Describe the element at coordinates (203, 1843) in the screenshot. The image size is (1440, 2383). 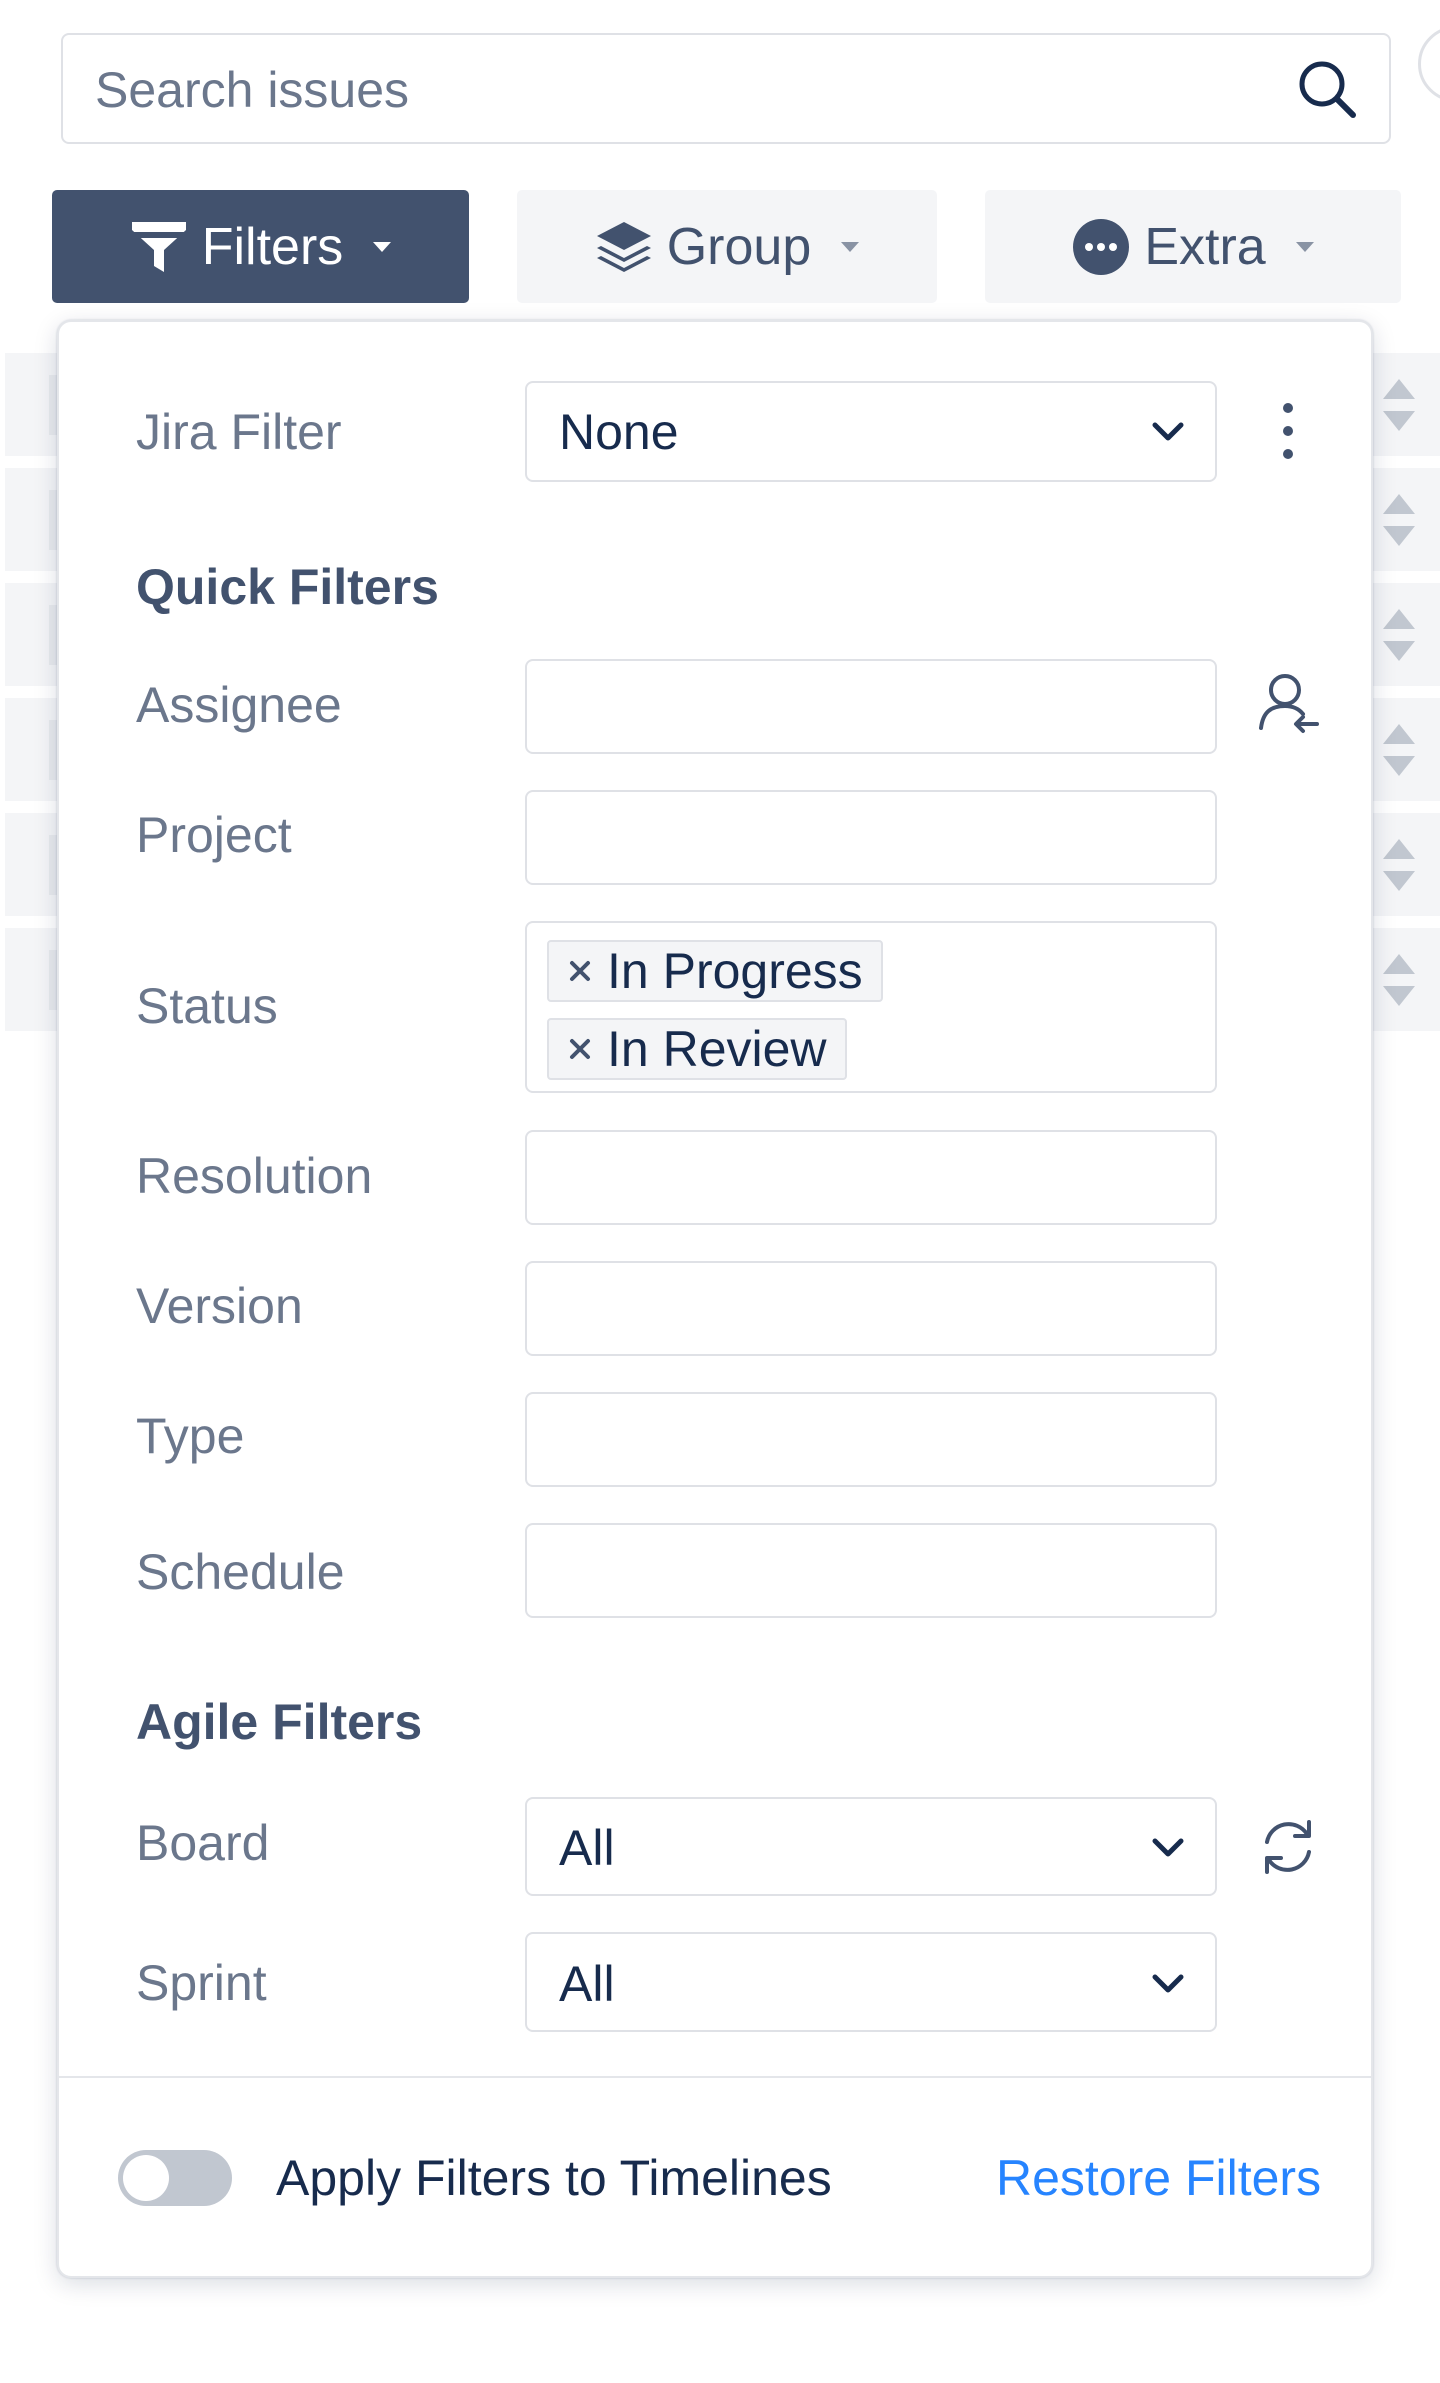
I see `board-label: Board` at that location.